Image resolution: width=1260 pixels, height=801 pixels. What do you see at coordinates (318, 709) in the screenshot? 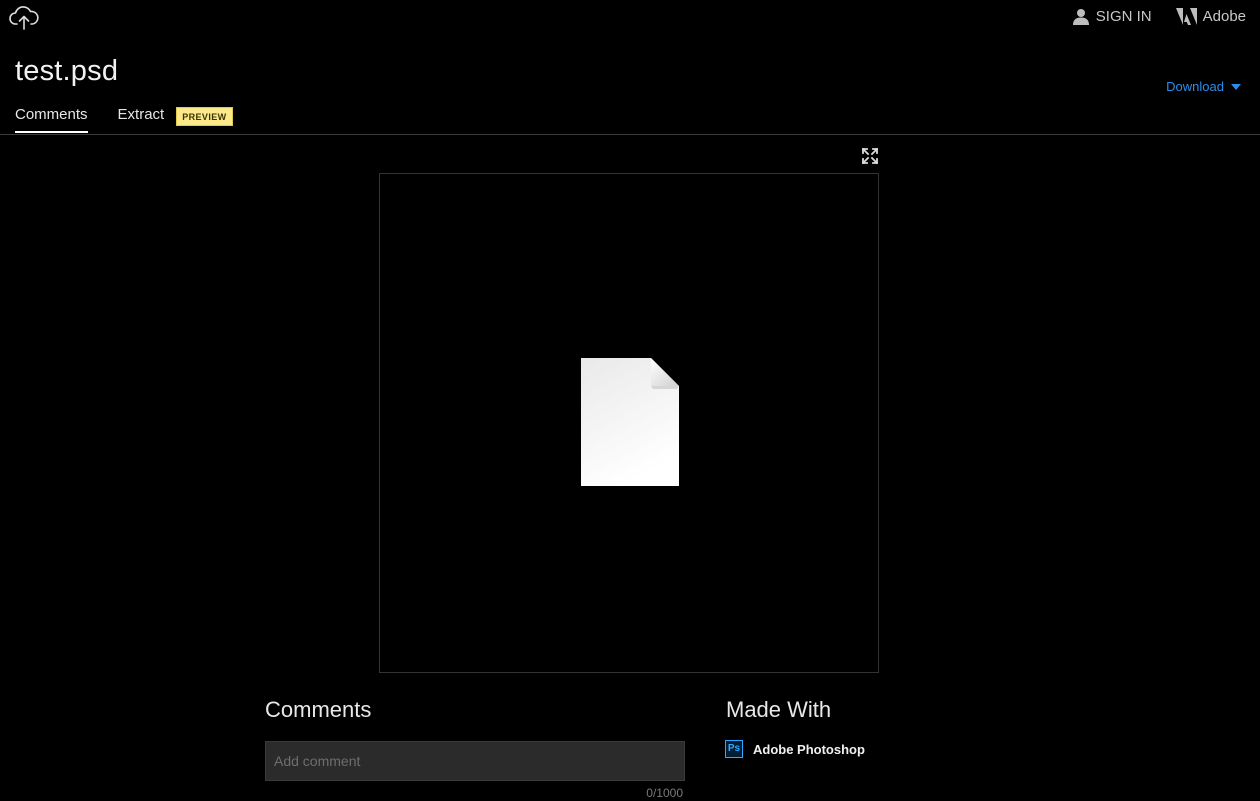
I see `comments-heading: Comments` at bounding box center [318, 709].